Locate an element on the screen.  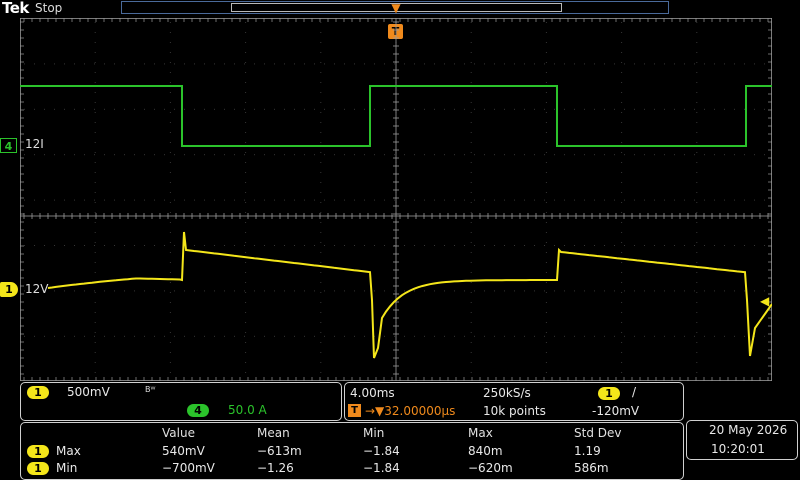
record-length: 10k points is located at coordinates (514, 411).